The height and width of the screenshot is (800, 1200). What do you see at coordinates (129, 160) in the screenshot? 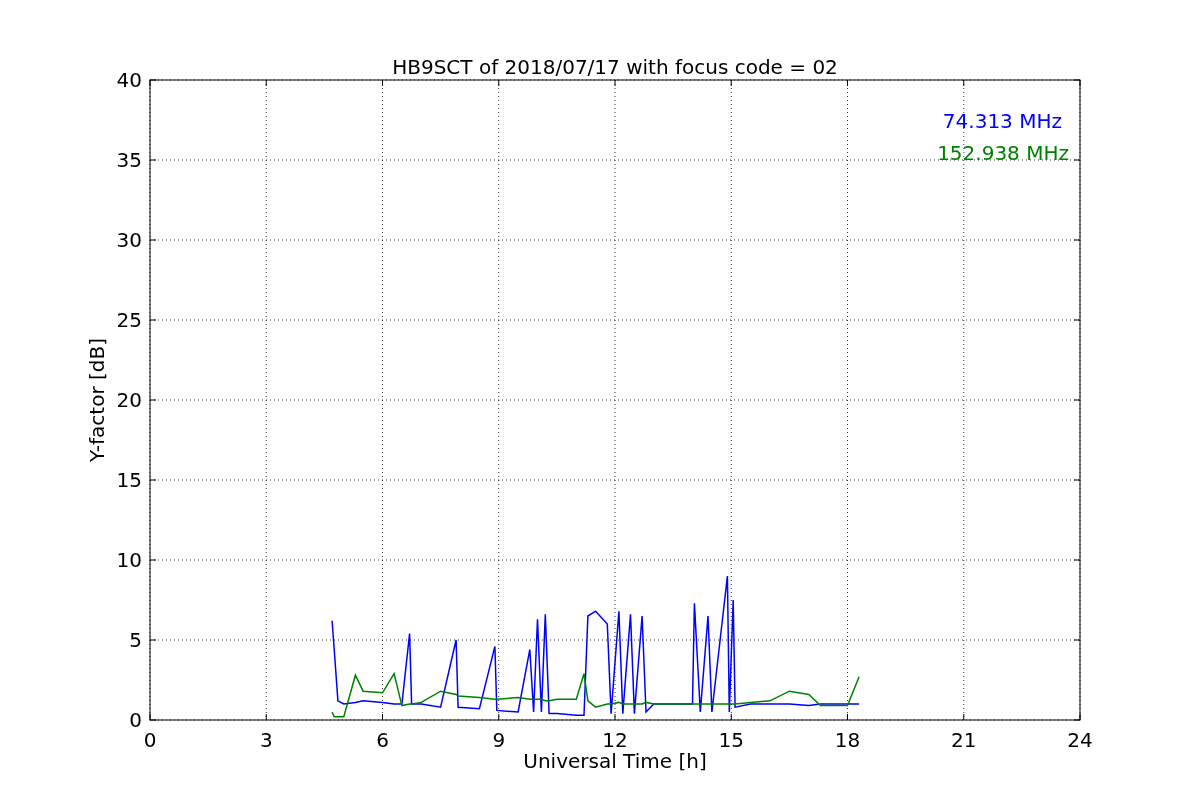
I see `y-tick-label: 35` at bounding box center [129, 160].